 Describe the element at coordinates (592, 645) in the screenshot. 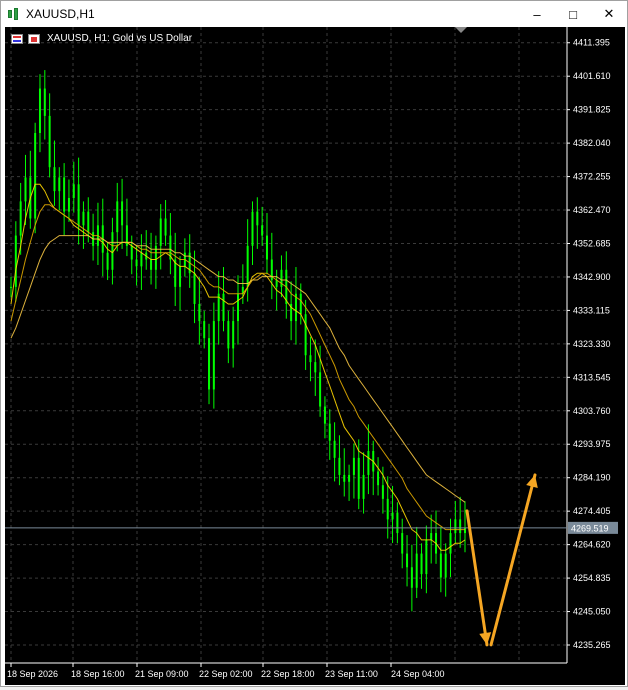

I see `y-tick-label: 4235.265` at that location.